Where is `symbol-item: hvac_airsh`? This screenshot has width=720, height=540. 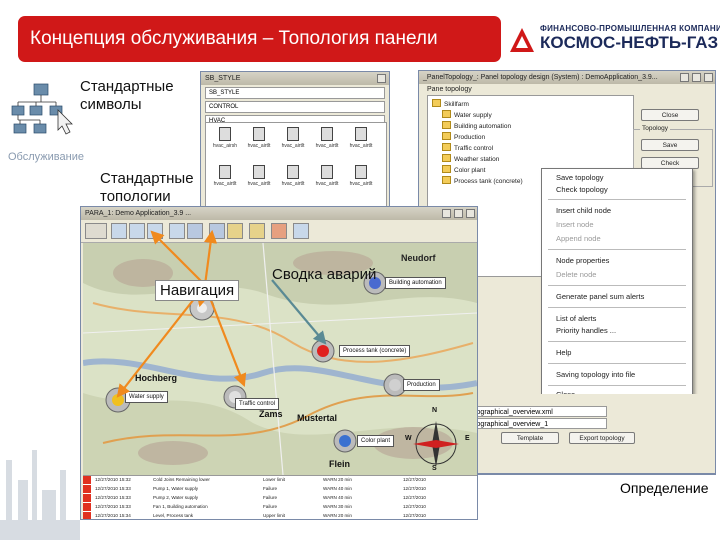 symbol-item: hvac_airsh is located at coordinates (225, 142).